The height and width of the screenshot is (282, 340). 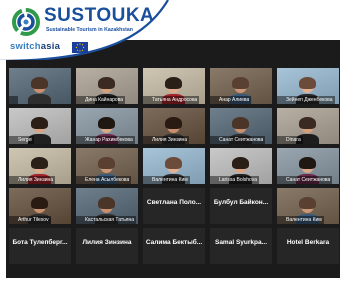 I want to click on participant-name: Sergei, so click(x=25, y=140).